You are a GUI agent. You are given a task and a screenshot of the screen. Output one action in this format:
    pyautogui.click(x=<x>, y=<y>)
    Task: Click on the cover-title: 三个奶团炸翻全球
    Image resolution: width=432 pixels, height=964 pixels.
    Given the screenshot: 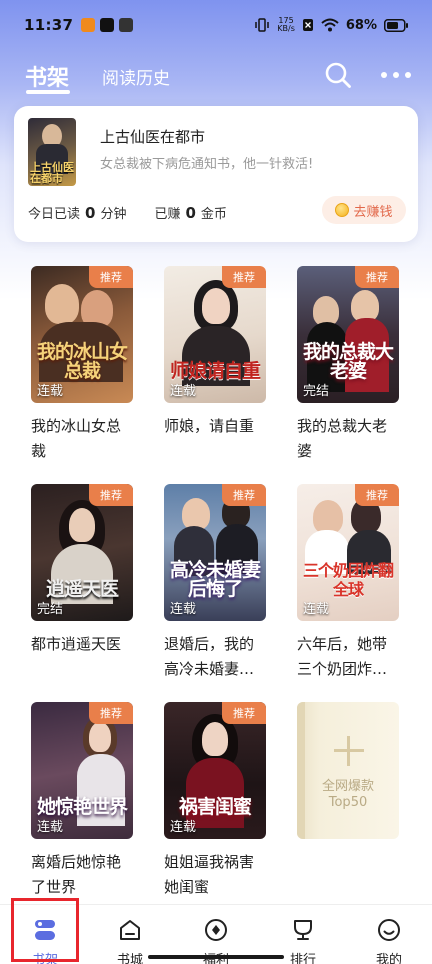 What is the action you would take?
    pyautogui.click(x=348, y=580)
    